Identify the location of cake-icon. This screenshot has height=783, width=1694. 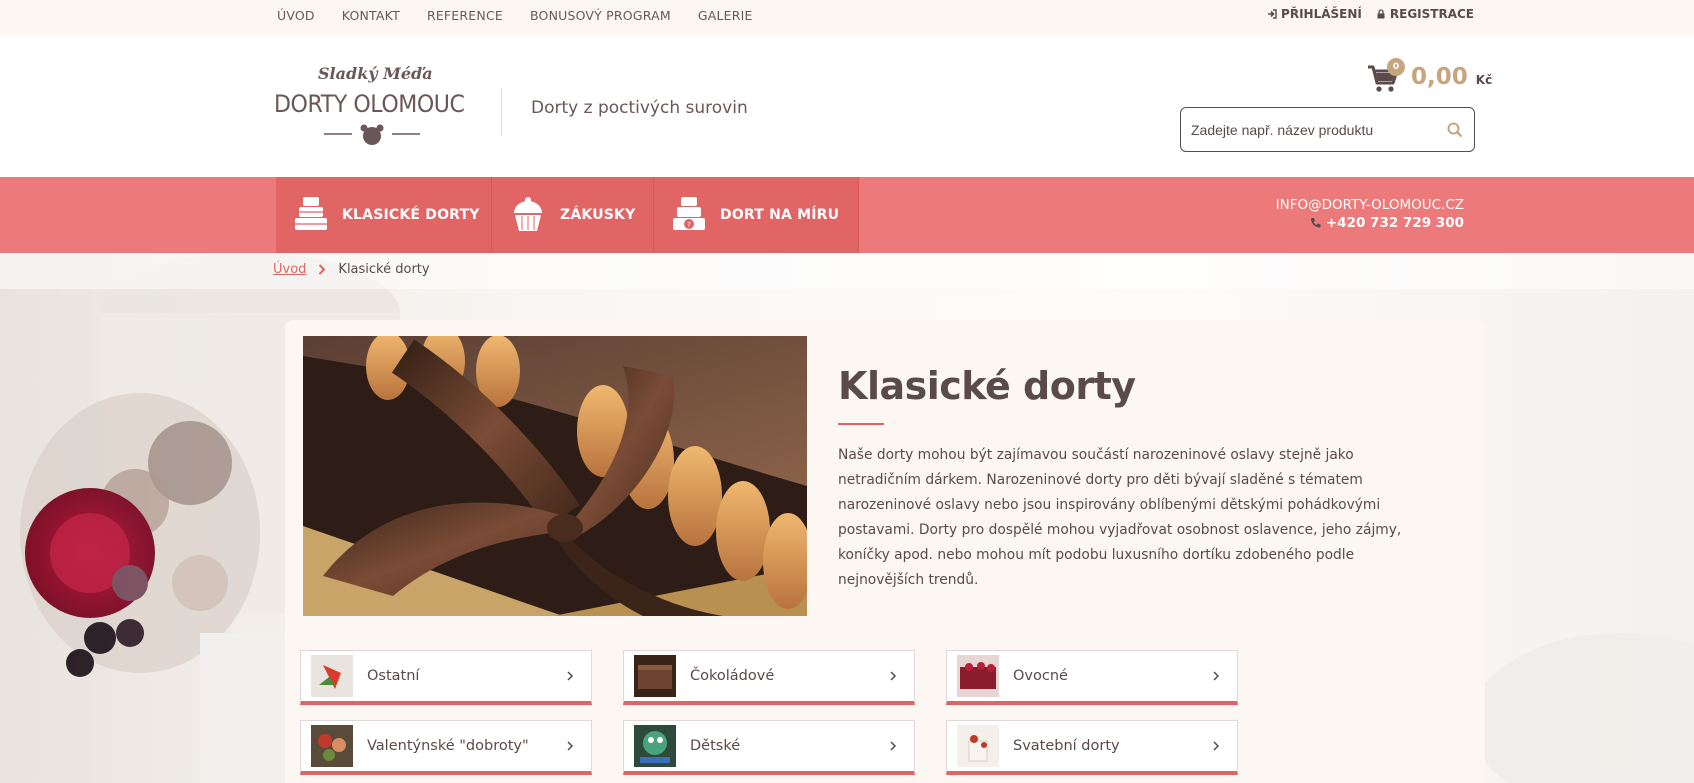
(311, 213).